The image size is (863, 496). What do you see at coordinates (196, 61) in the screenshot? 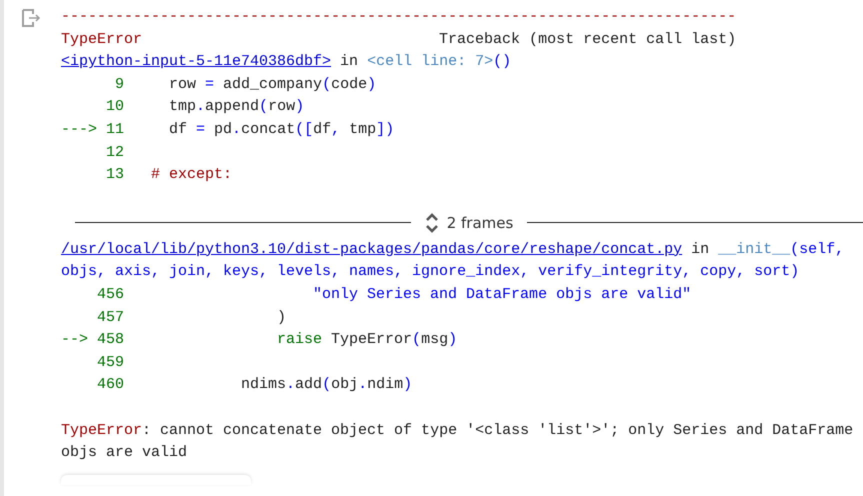
I see `file-link: <ipython-input-5-11e740386dbf>` at bounding box center [196, 61].